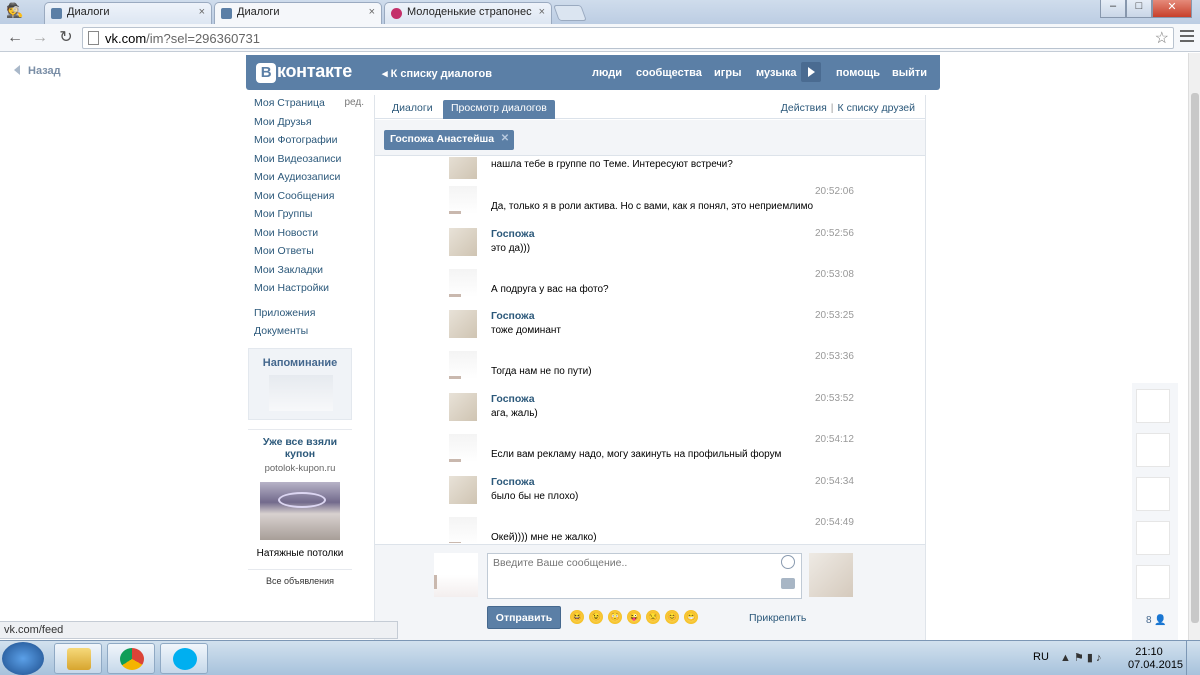  Describe the element at coordinates (312, 273) in the screenshot. I see `sidebar-item-bookmarks: Мои Закладки` at that location.